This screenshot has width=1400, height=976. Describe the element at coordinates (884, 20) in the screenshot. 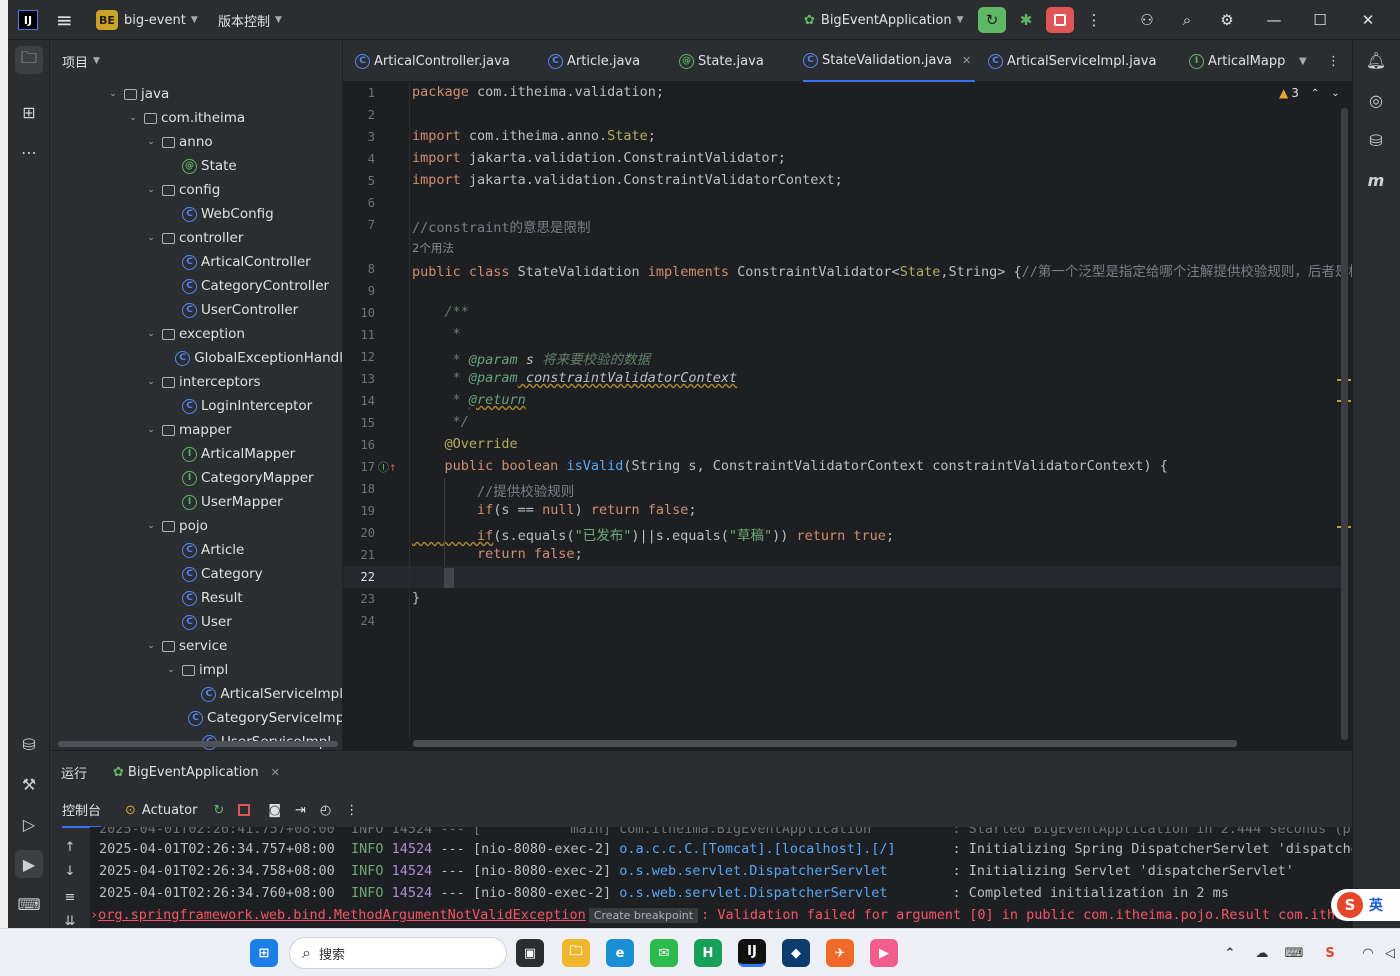

I see `run-config-selector: ✿ BigEventApplication ▼` at that location.